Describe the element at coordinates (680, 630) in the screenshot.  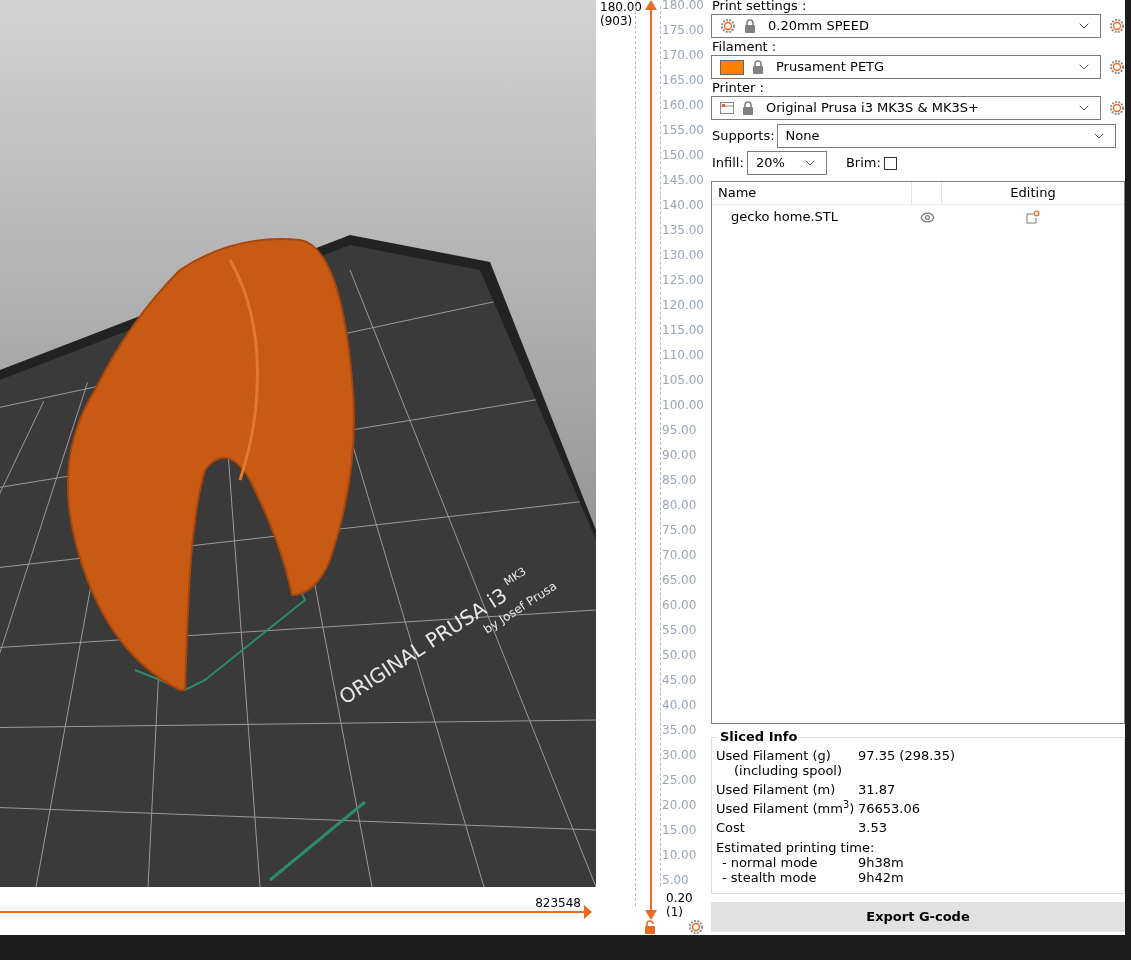
I see `scale-label: 55.00` at that location.